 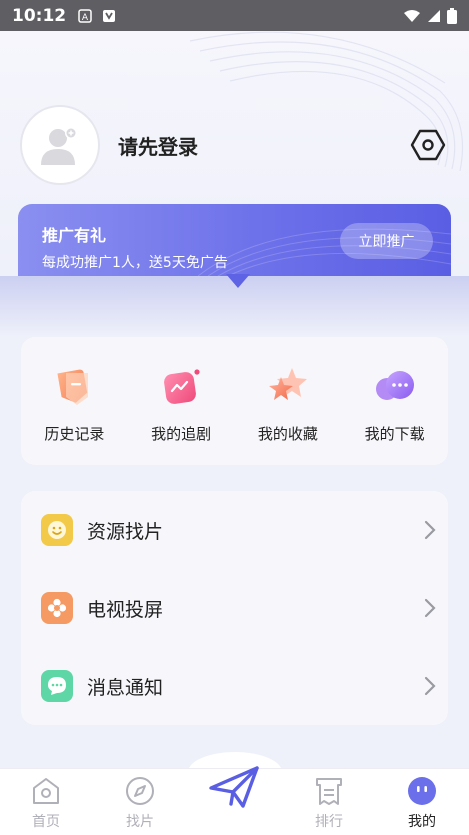 What do you see at coordinates (234, 240) in the screenshot?
I see `promo-banner: 推广有礼 每成功推广1人，送5天免广告 立即推广` at bounding box center [234, 240].